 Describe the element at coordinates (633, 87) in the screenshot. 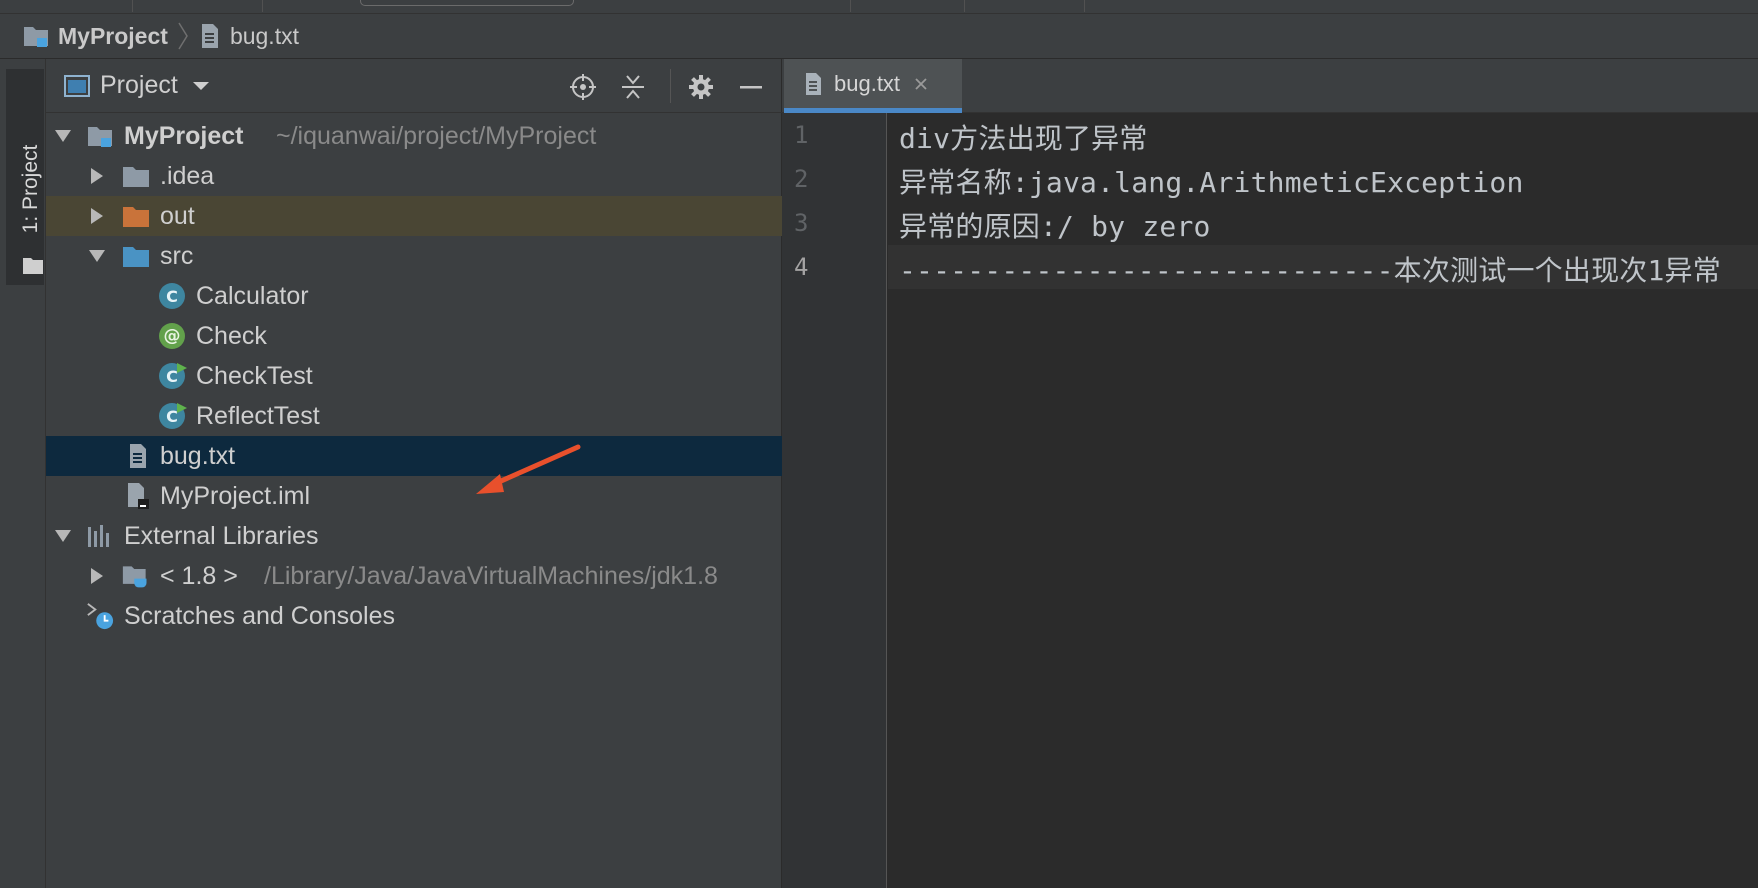

I see `collapse-all-icon` at that location.